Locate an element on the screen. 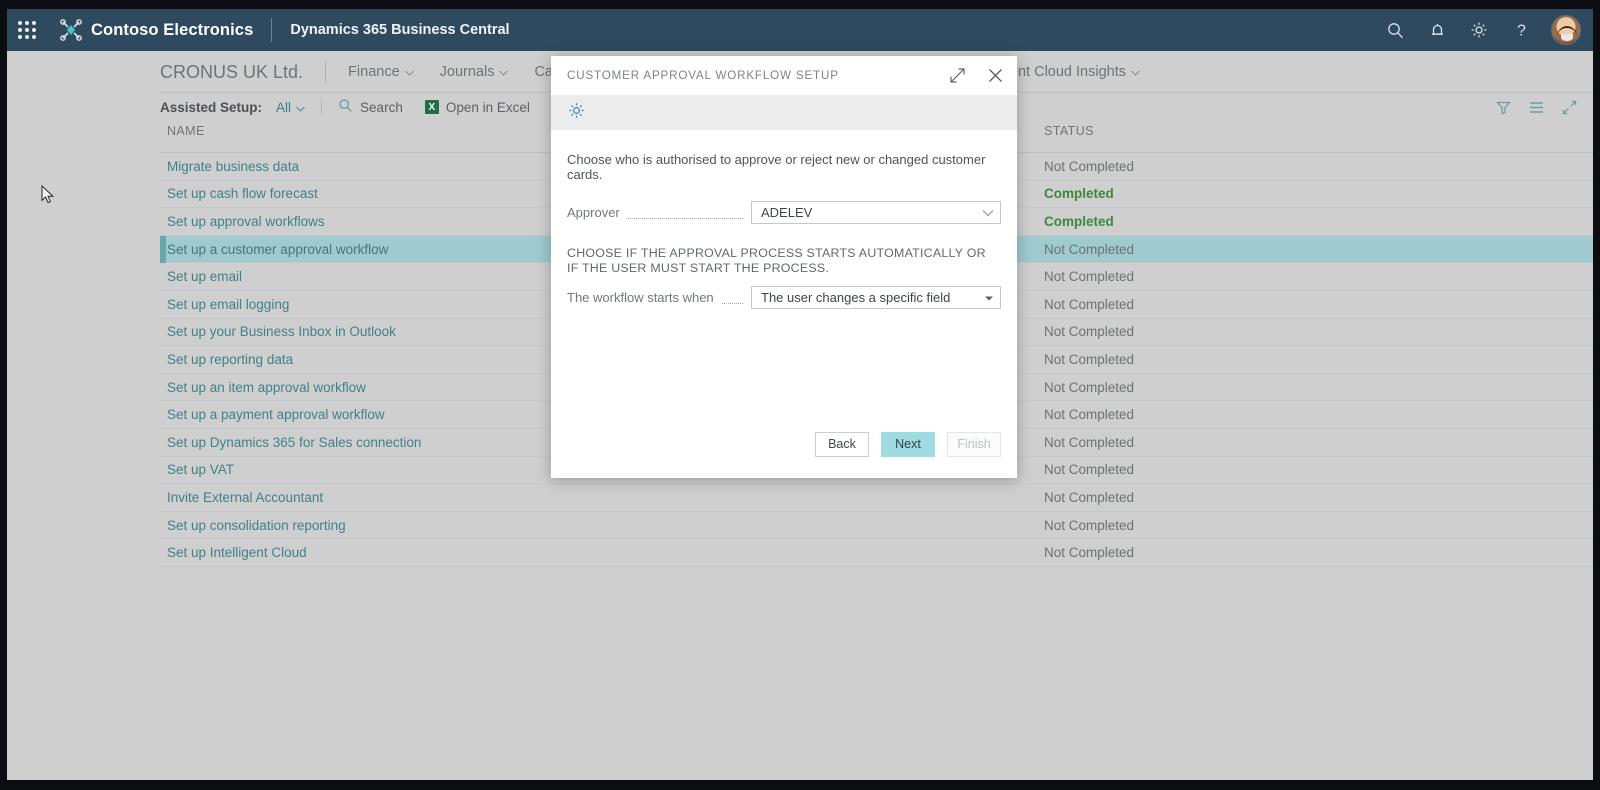 This screenshot has height=790, width=1600. nav-item-label: Finance is located at coordinates (374, 72).